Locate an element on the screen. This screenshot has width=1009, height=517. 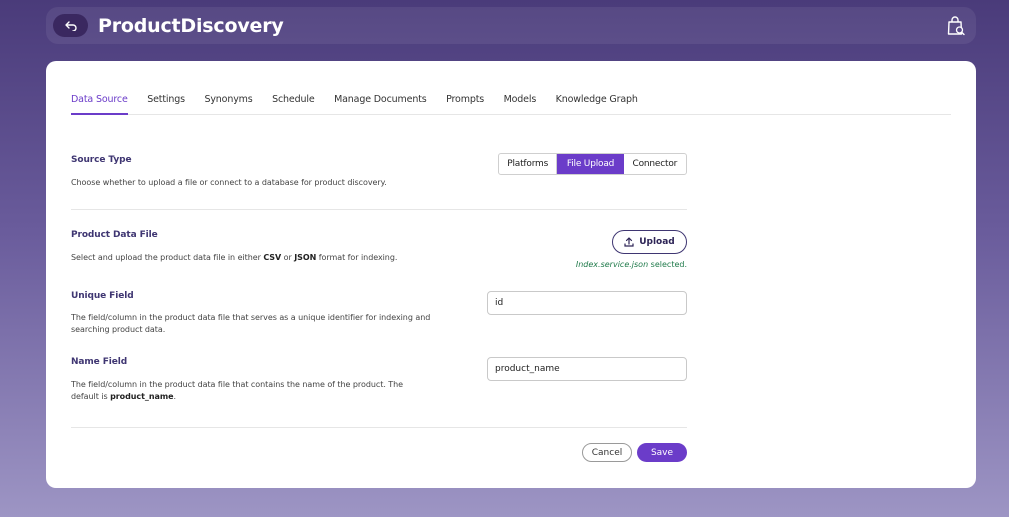
unique-field-label: Unique Field is located at coordinates (102, 296).